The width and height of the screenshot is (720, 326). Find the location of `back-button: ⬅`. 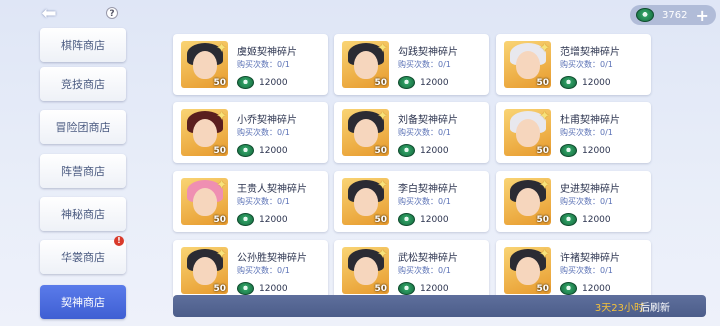

back-button: ⬅ is located at coordinates (49, 14).